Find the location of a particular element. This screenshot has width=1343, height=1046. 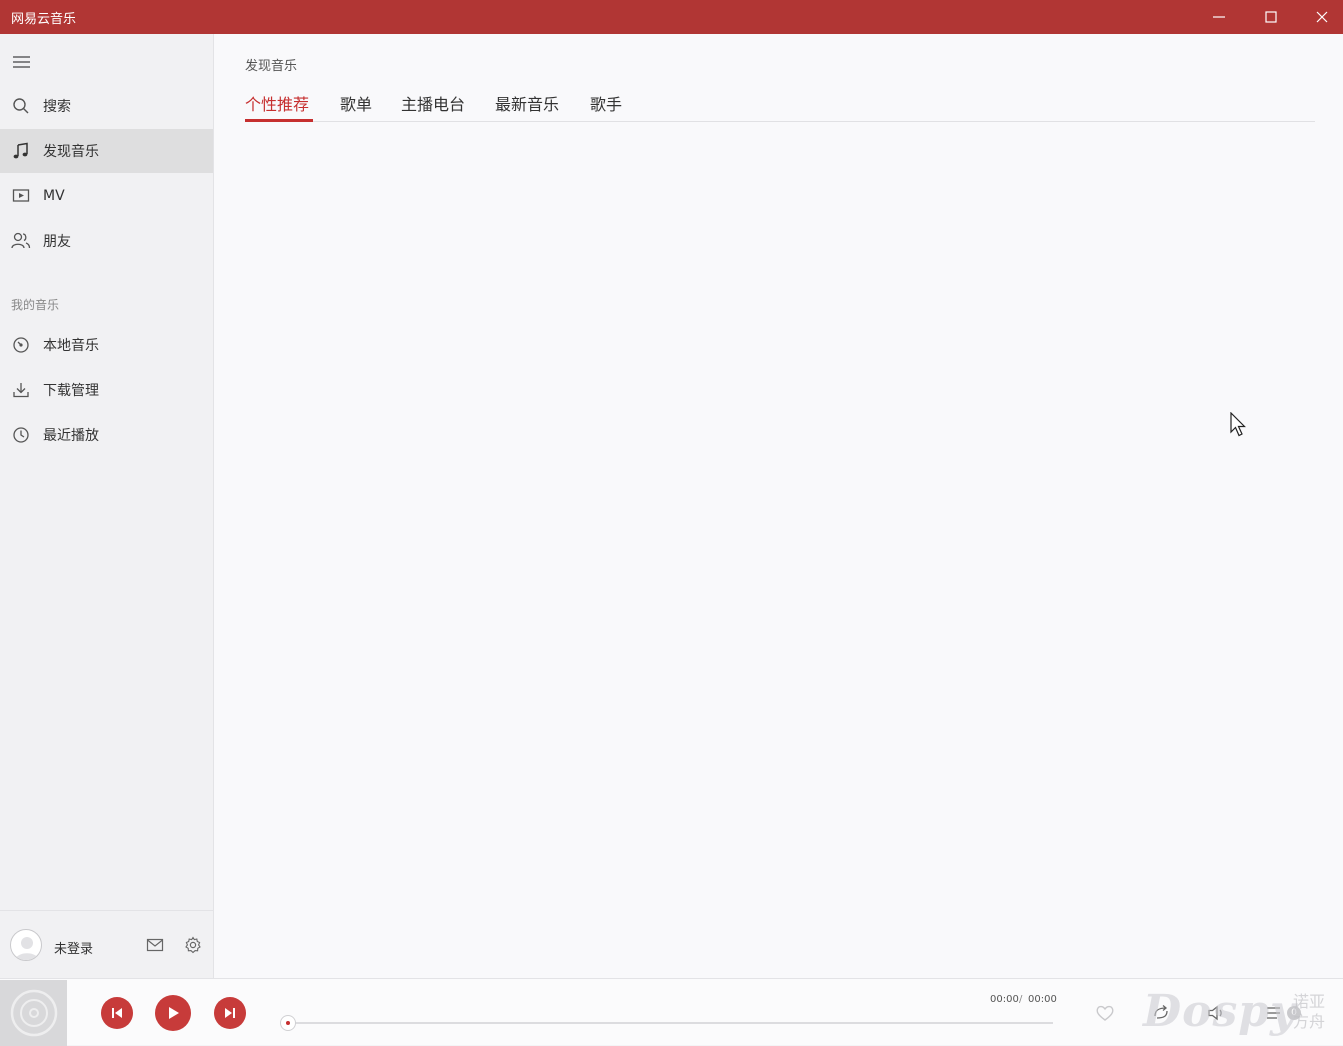

sidebar-item-search: 搜索 is located at coordinates (106, 106).